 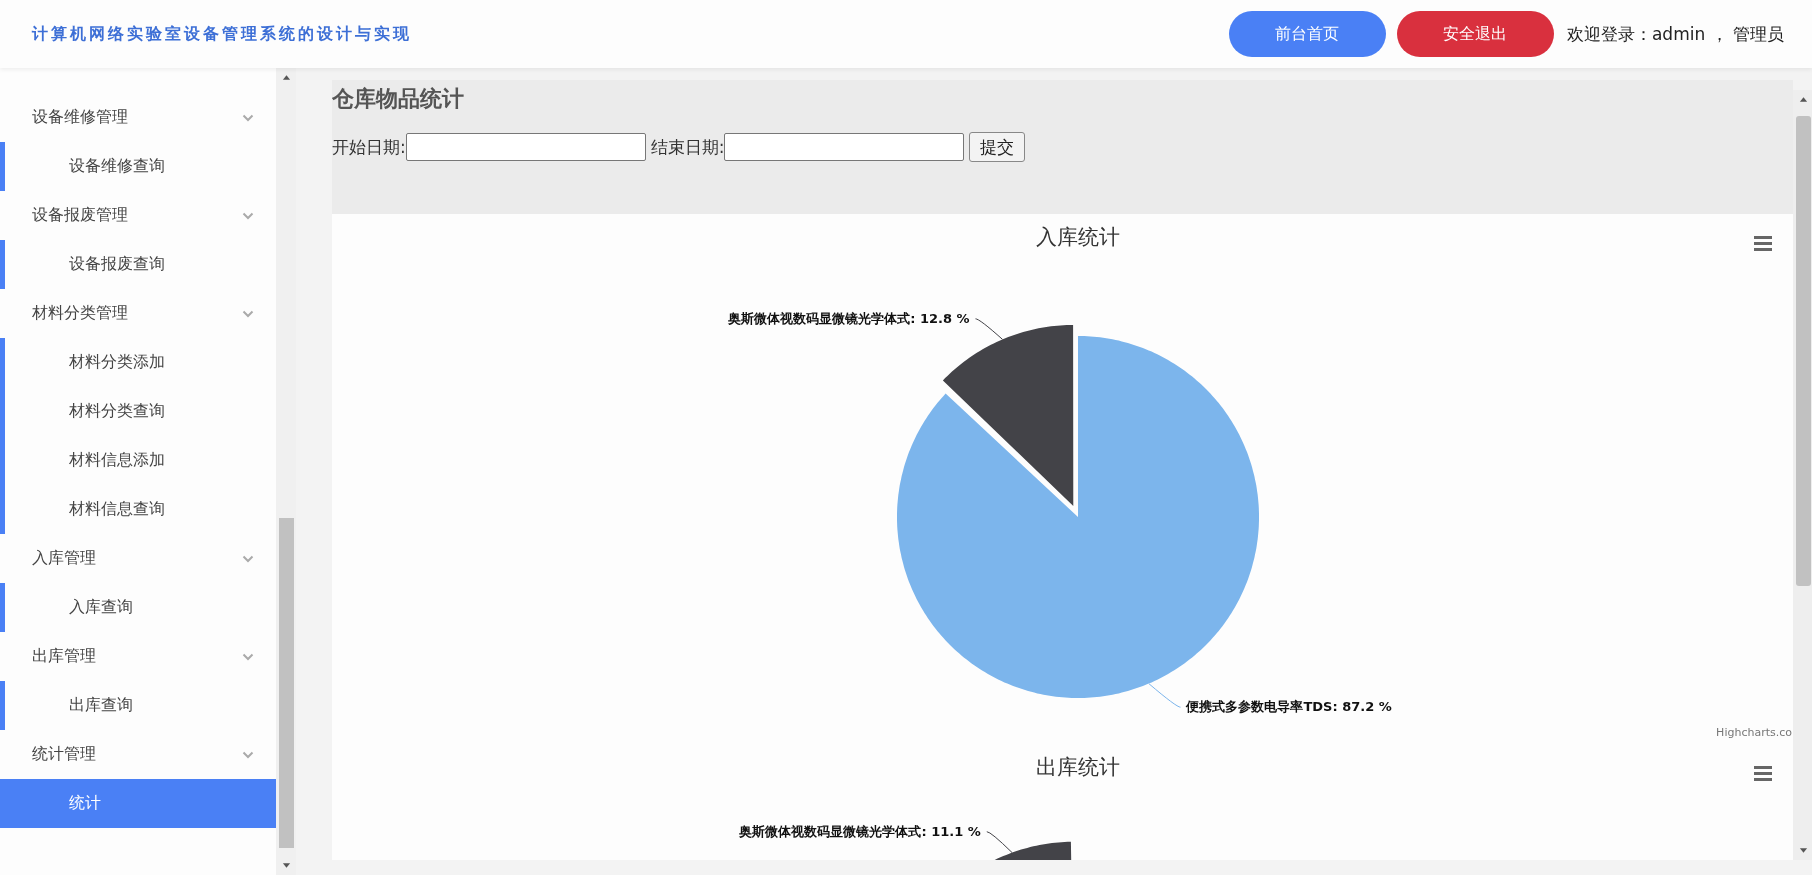 What do you see at coordinates (1675, 34) in the screenshot?
I see `welcome-text: 欢迎登录：admin ， 管理员` at bounding box center [1675, 34].